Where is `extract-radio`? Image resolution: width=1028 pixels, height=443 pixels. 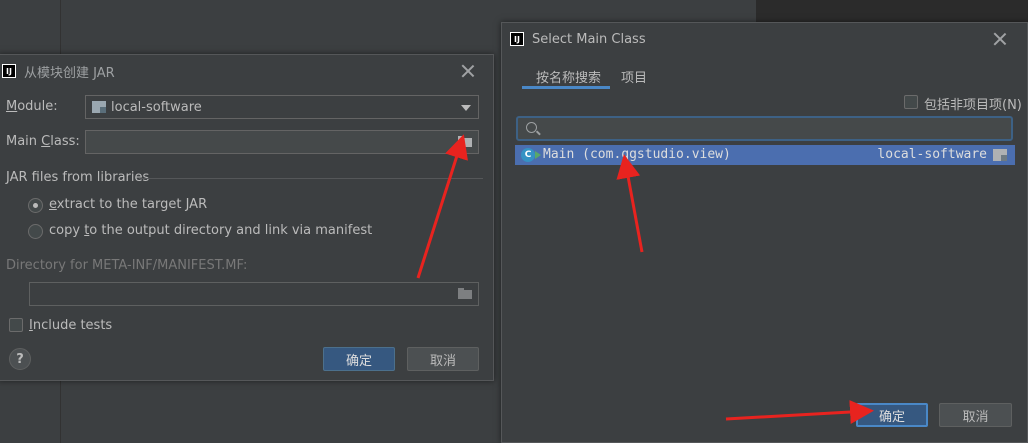 extract-radio is located at coordinates (35, 205).